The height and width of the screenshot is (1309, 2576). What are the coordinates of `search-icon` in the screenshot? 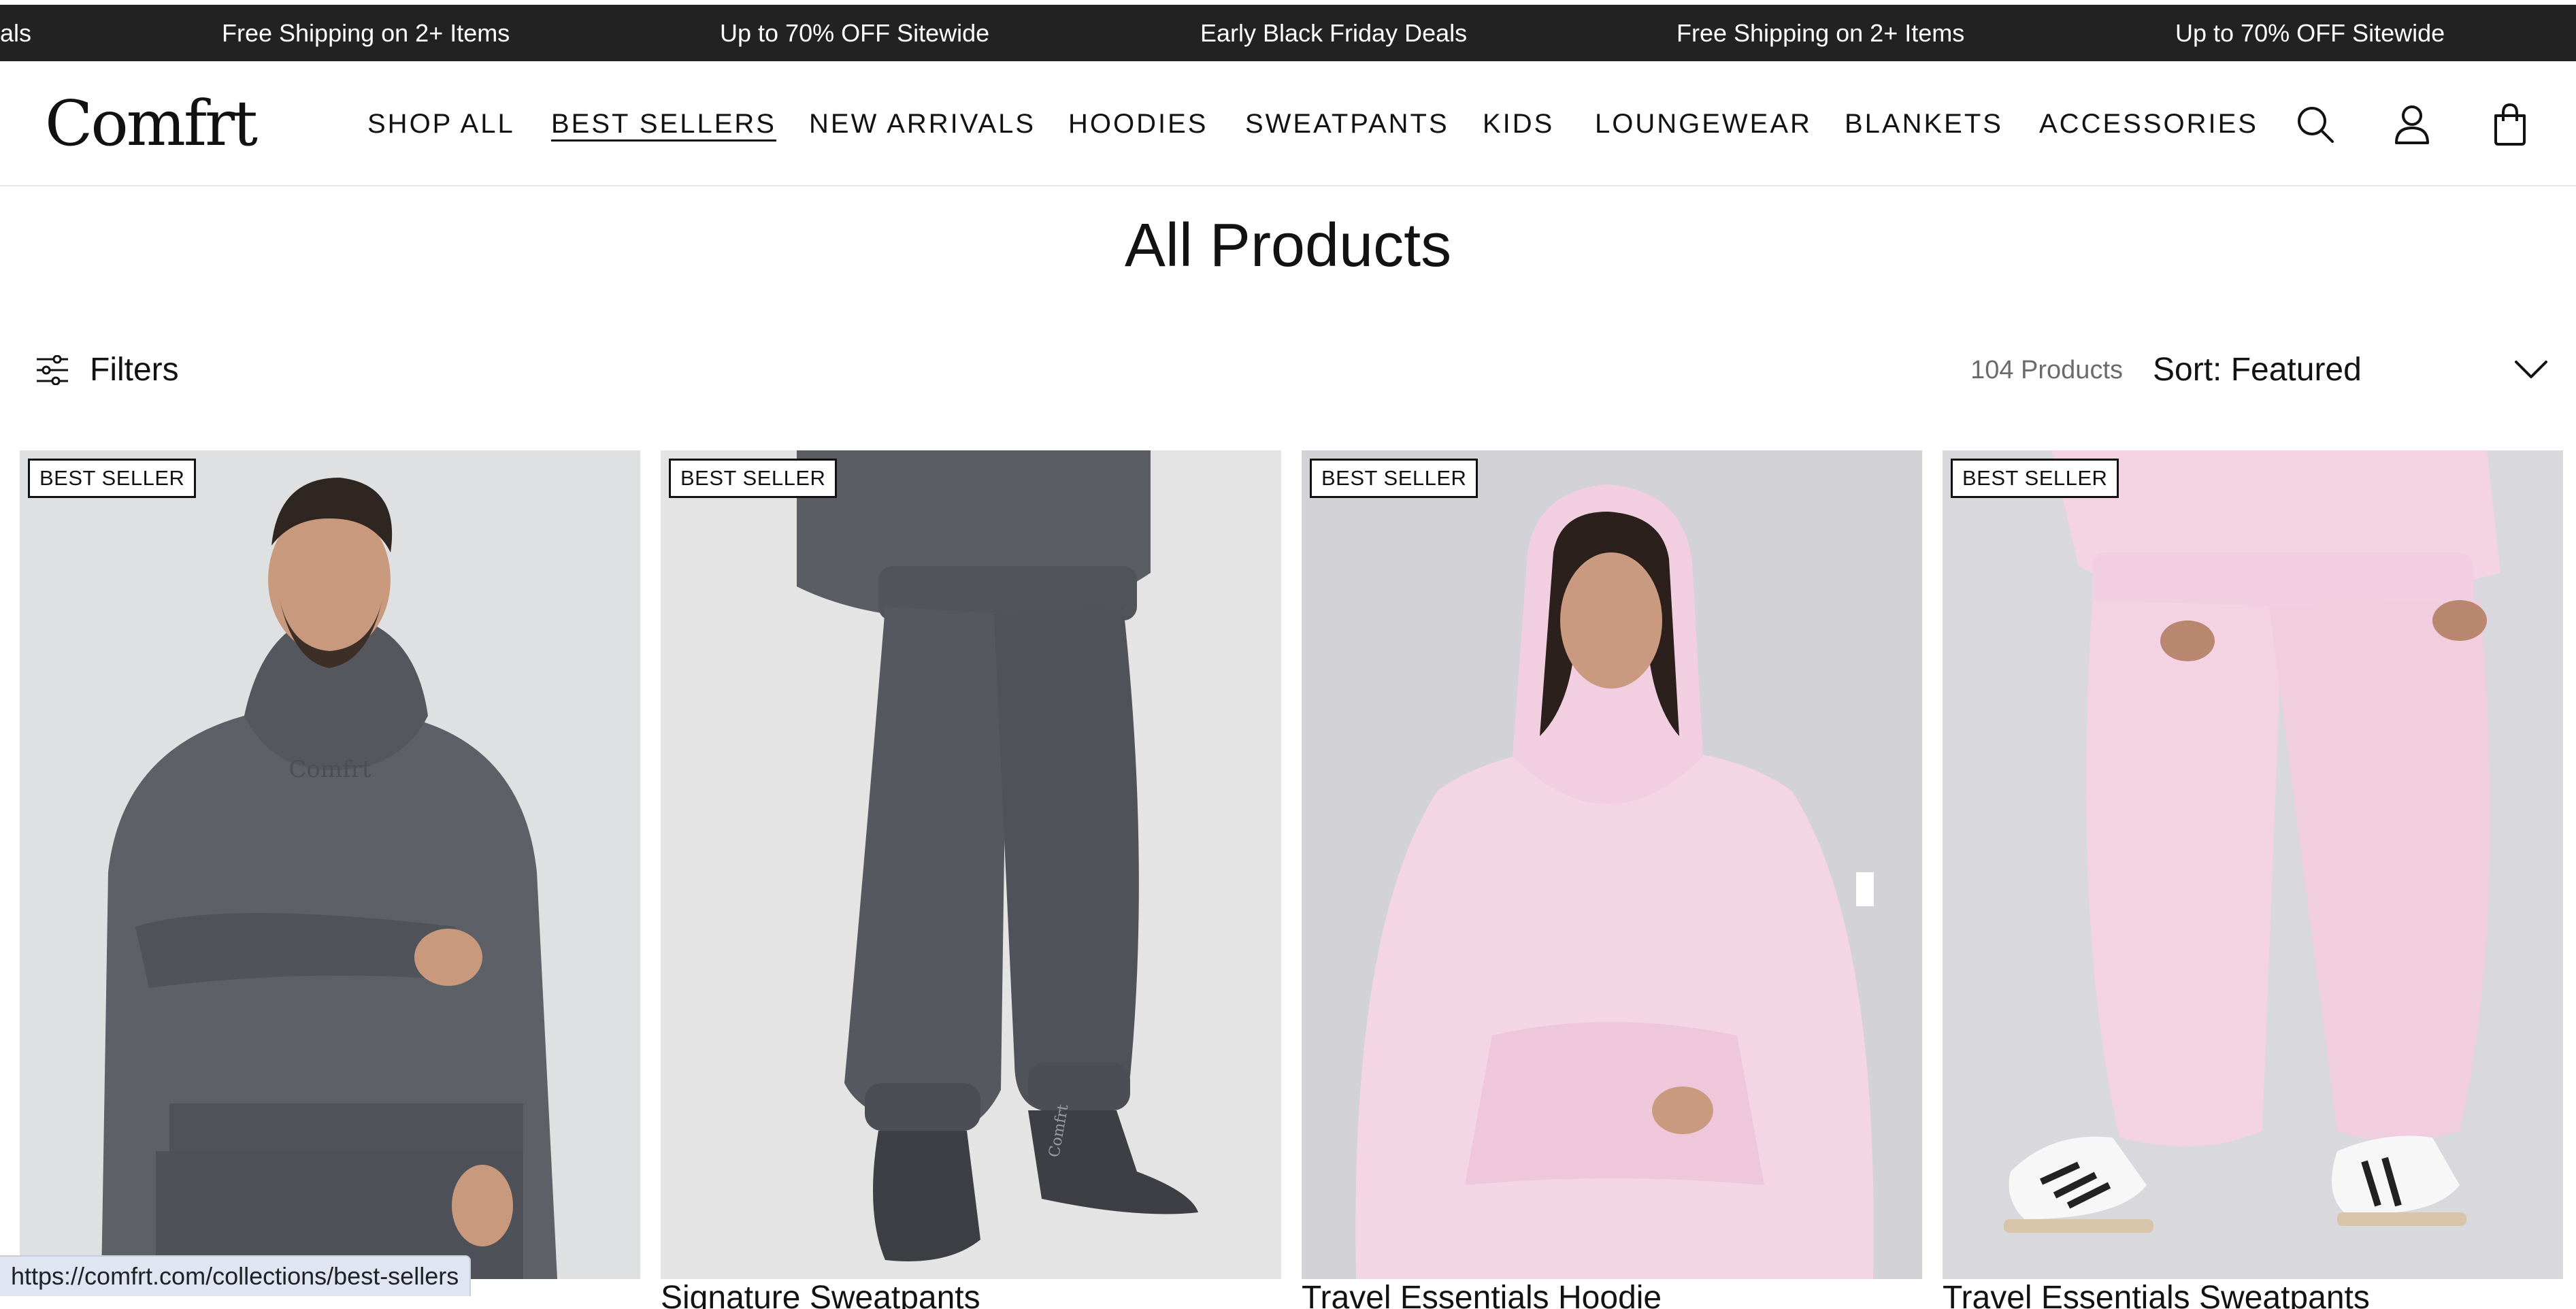 It's located at (2315, 124).